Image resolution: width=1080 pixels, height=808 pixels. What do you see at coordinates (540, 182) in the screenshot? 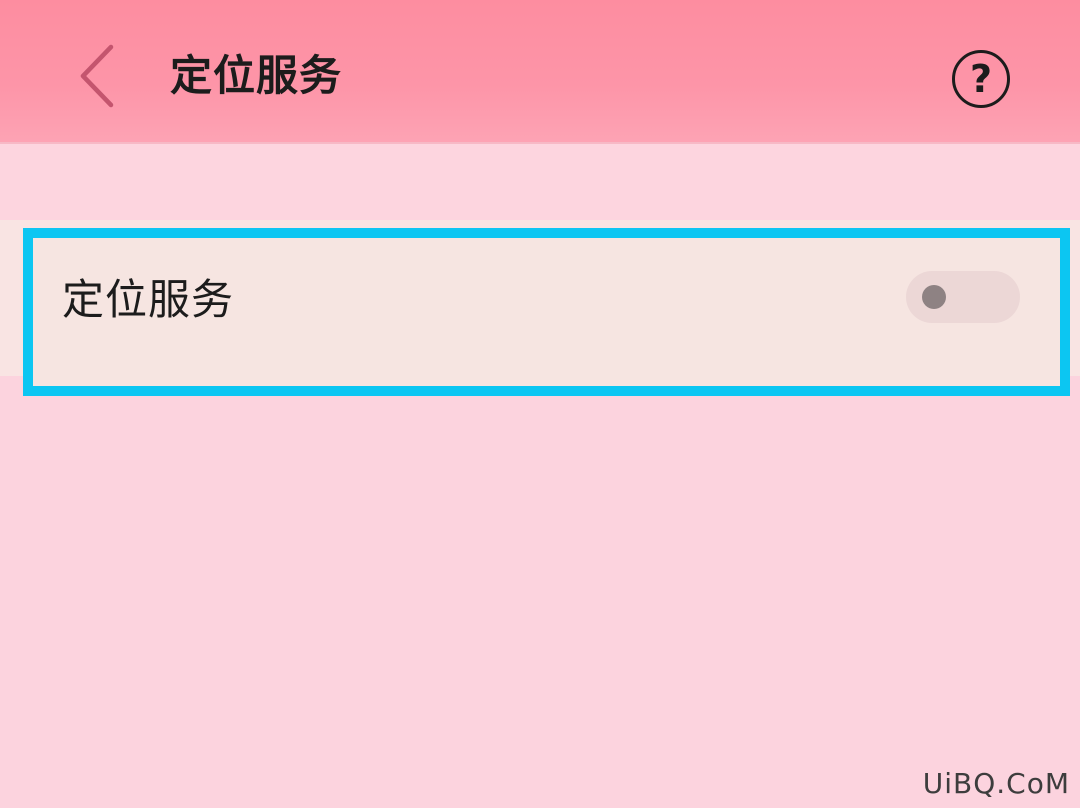
I see `section-spacer` at bounding box center [540, 182].